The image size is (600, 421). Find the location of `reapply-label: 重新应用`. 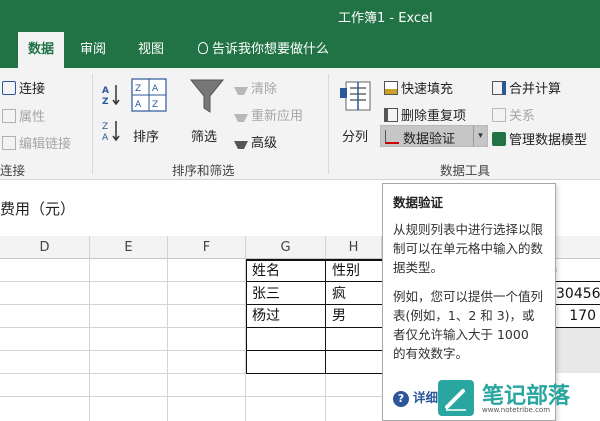

reapply-label: 重新应用 is located at coordinates (277, 116).